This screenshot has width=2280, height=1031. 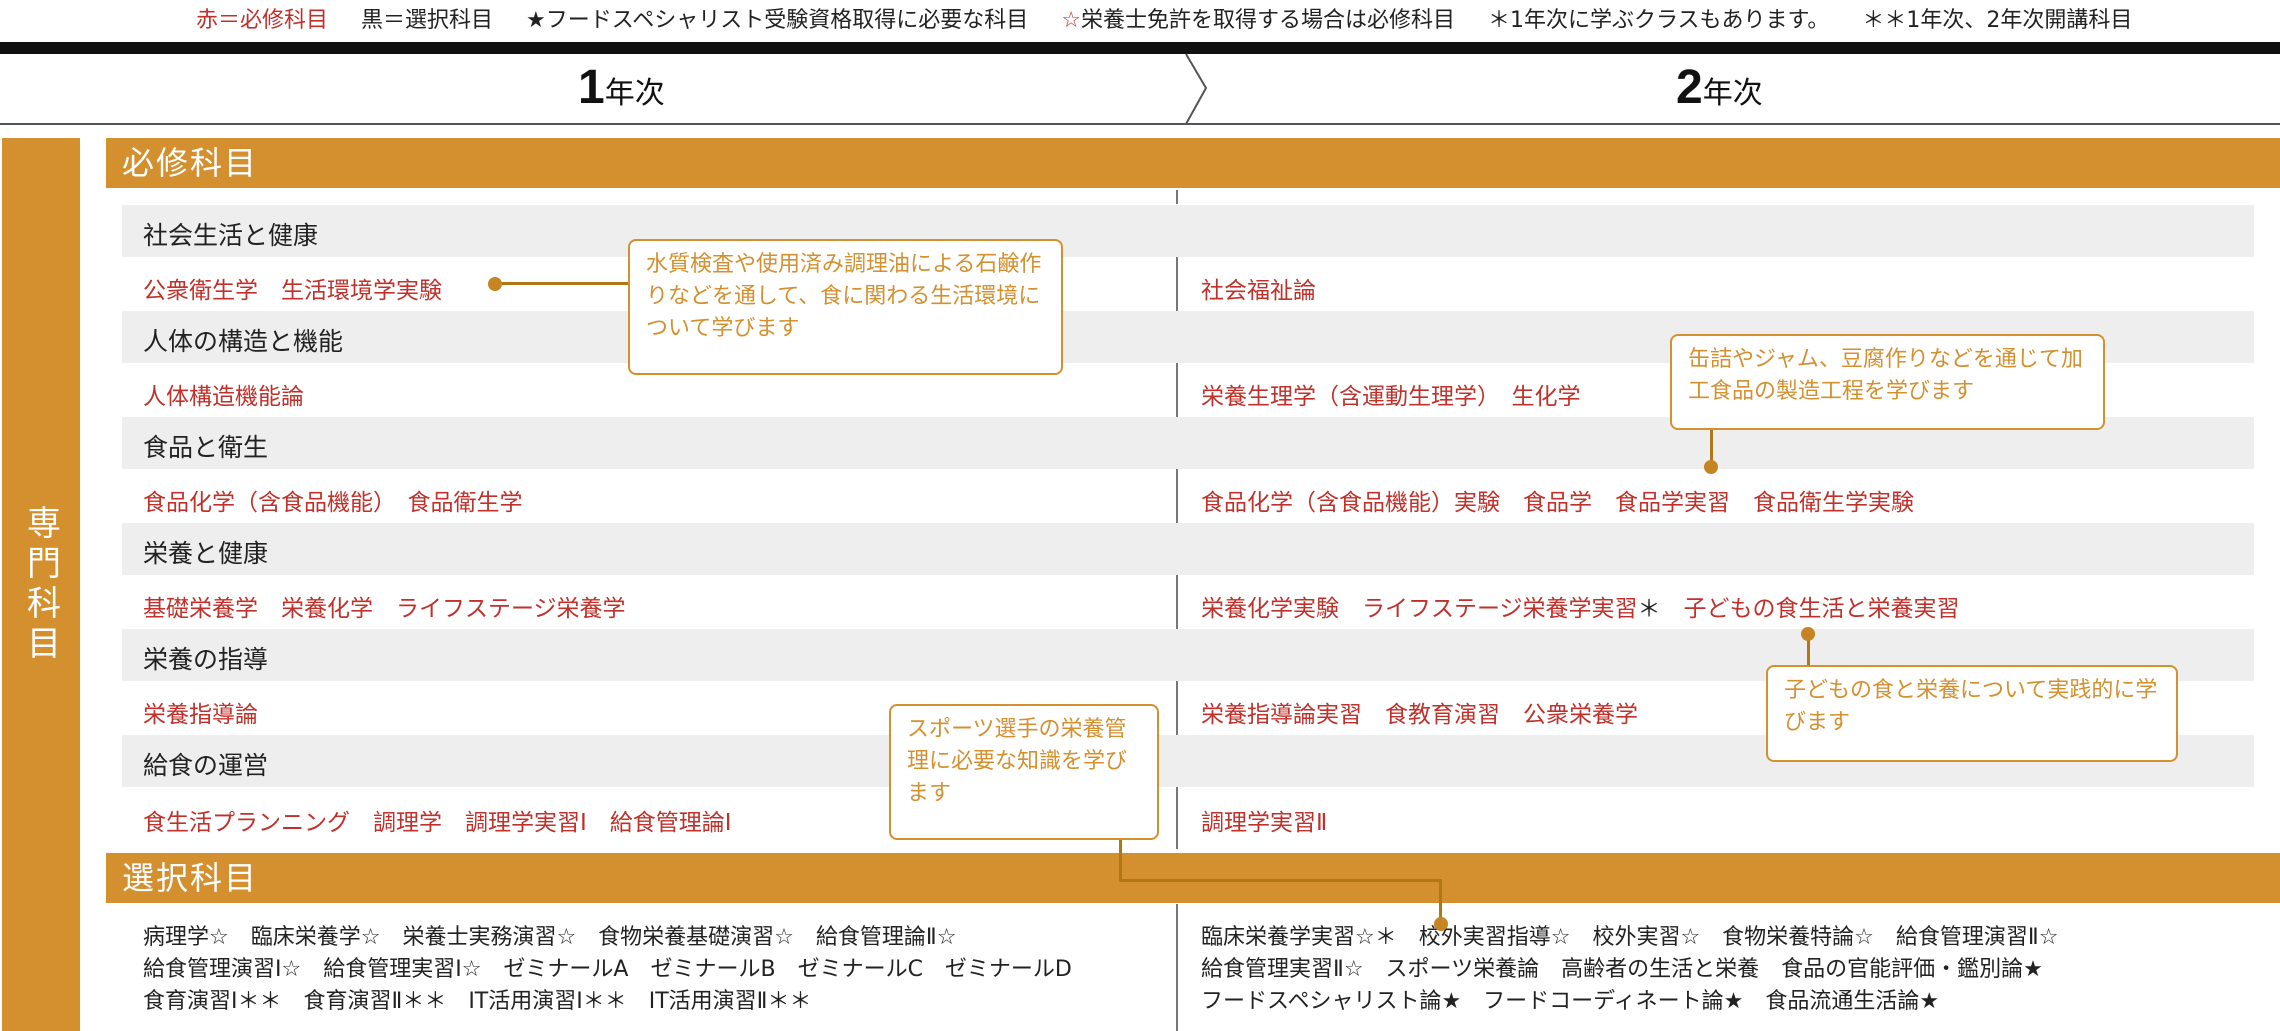 What do you see at coordinates (262, 20) in the screenshot?
I see `legend-required: 赤＝必修科目` at bounding box center [262, 20].